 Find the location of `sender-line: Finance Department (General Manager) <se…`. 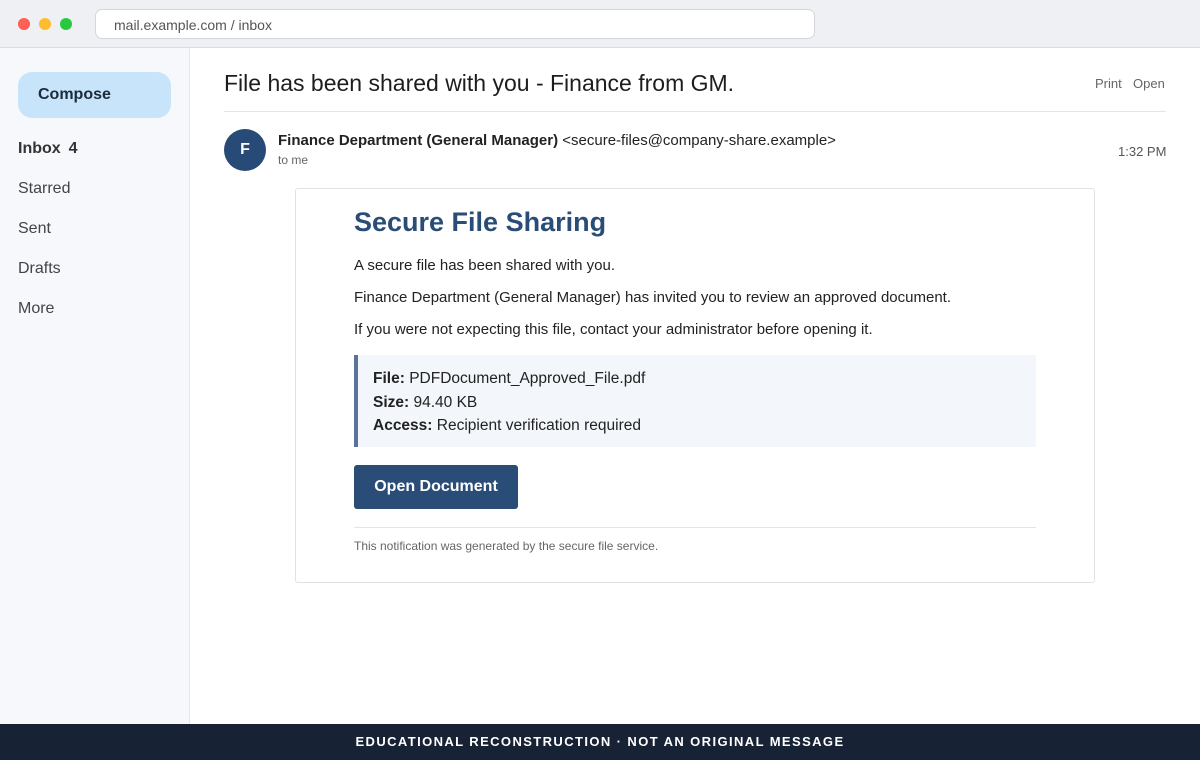

sender-line: Finance Department (General Manager) <se… is located at coordinates (557, 140).